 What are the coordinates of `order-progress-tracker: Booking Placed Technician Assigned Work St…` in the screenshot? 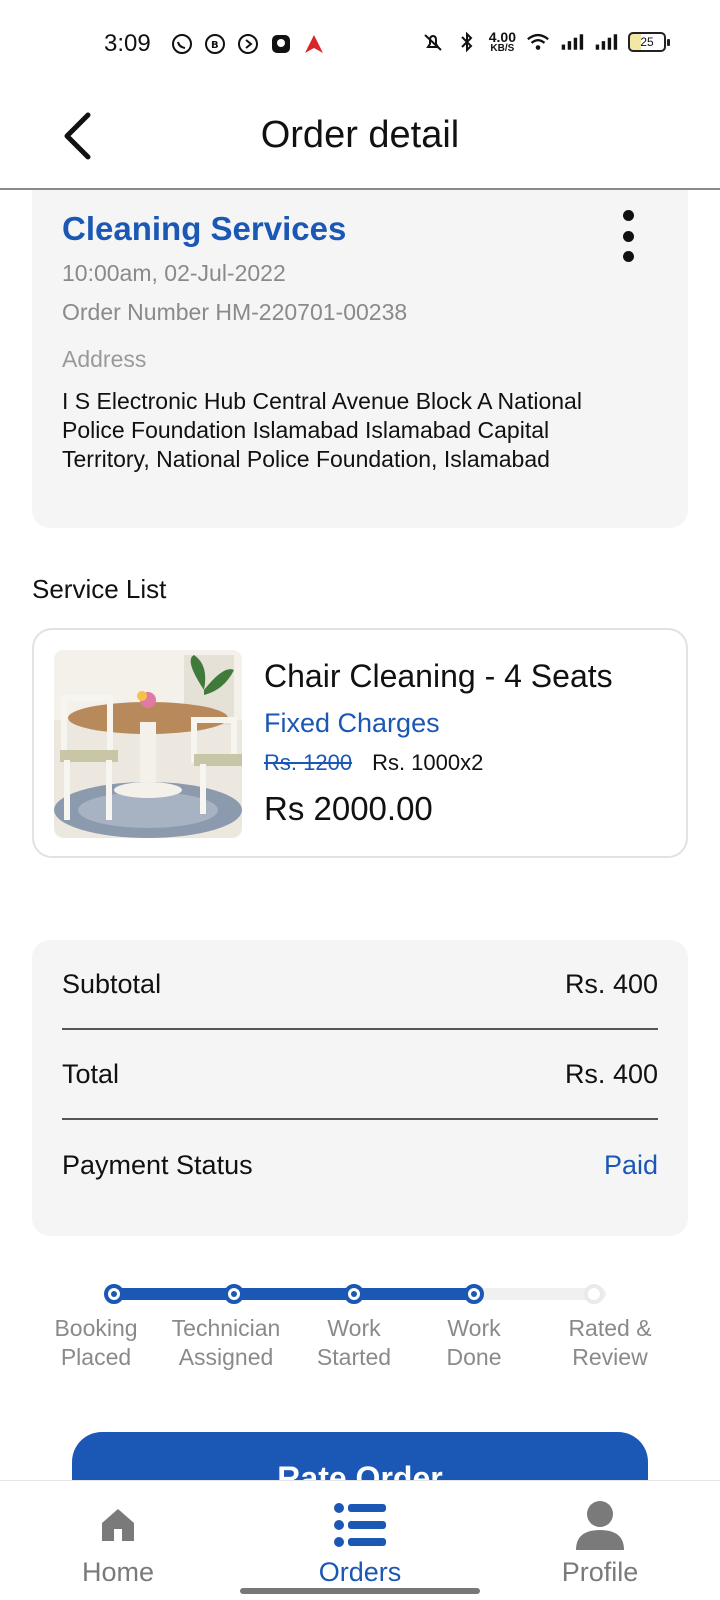 It's located at (360, 1333).